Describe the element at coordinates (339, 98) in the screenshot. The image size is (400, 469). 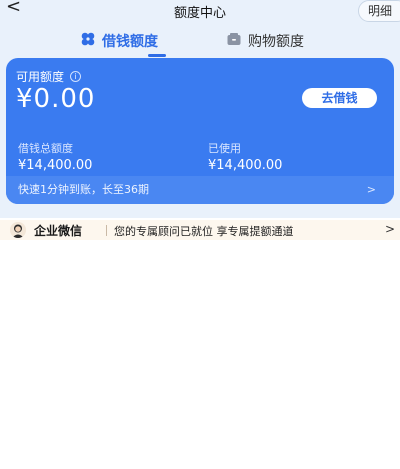
I see `borrow-button: 去借钱` at that location.